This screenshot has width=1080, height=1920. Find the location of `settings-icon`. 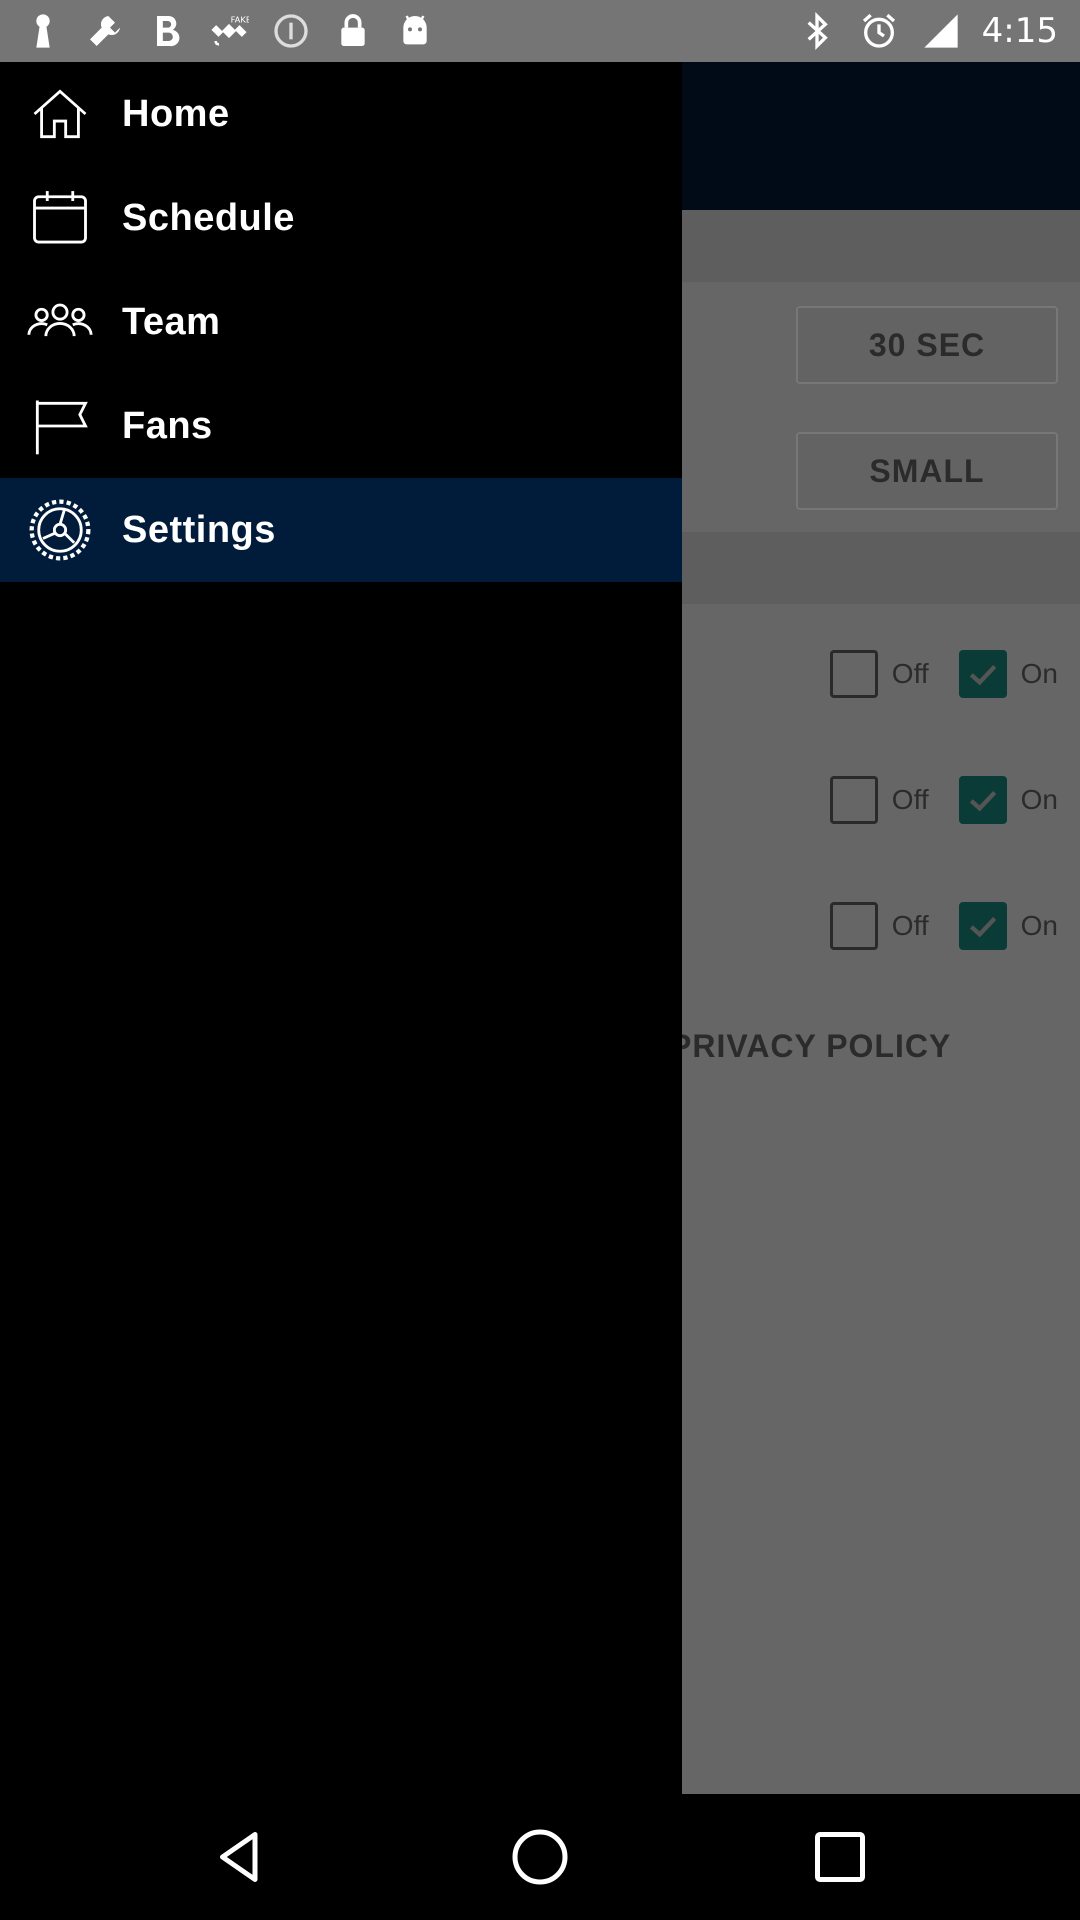

settings-icon is located at coordinates (60, 530).